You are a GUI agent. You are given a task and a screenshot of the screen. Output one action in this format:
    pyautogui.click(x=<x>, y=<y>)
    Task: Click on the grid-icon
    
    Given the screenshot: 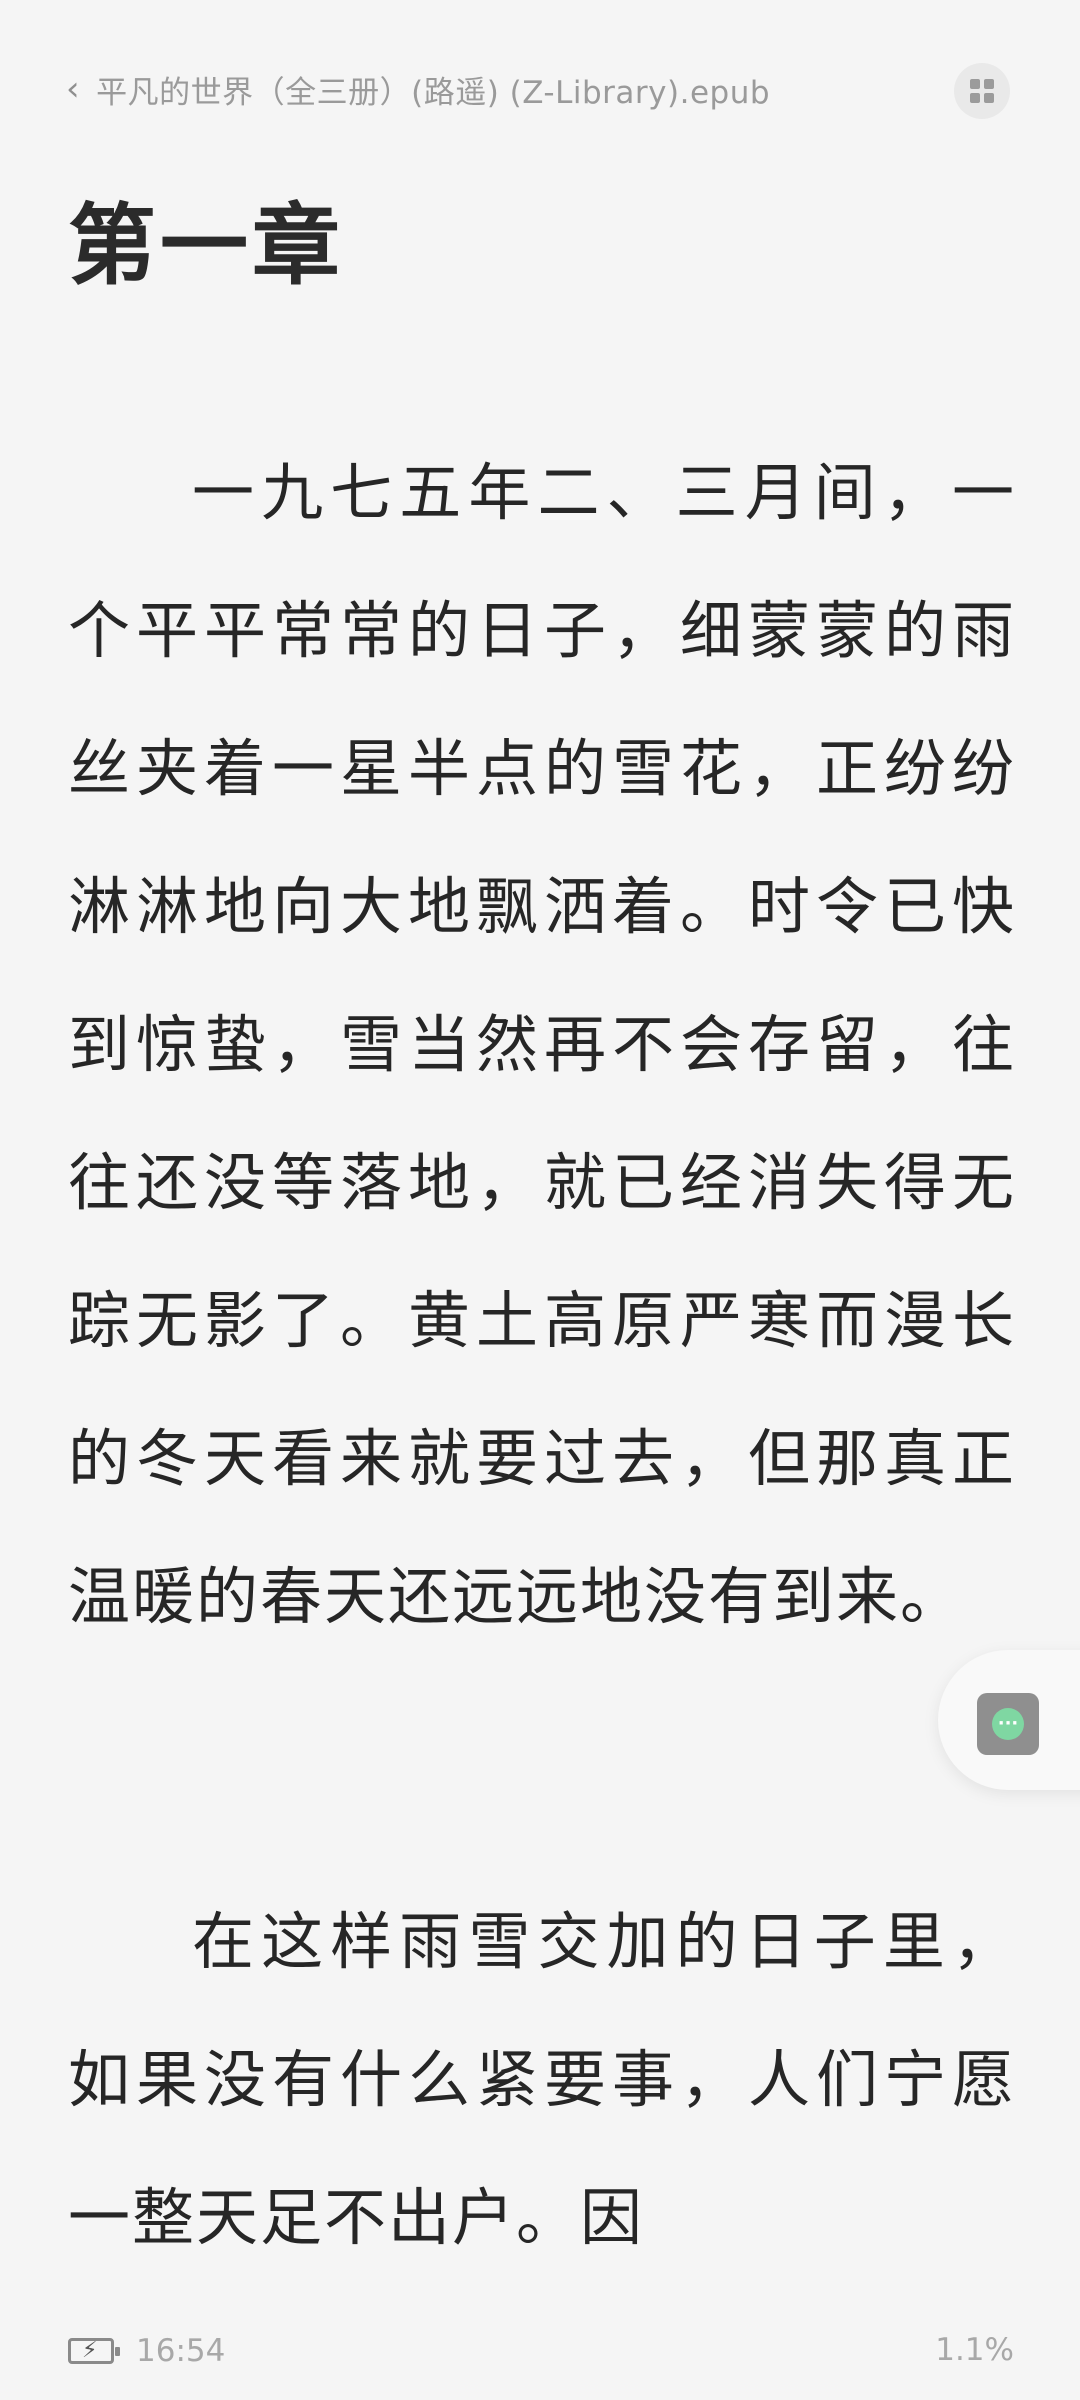 What is the action you would take?
    pyautogui.click(x=982, y=91)
    